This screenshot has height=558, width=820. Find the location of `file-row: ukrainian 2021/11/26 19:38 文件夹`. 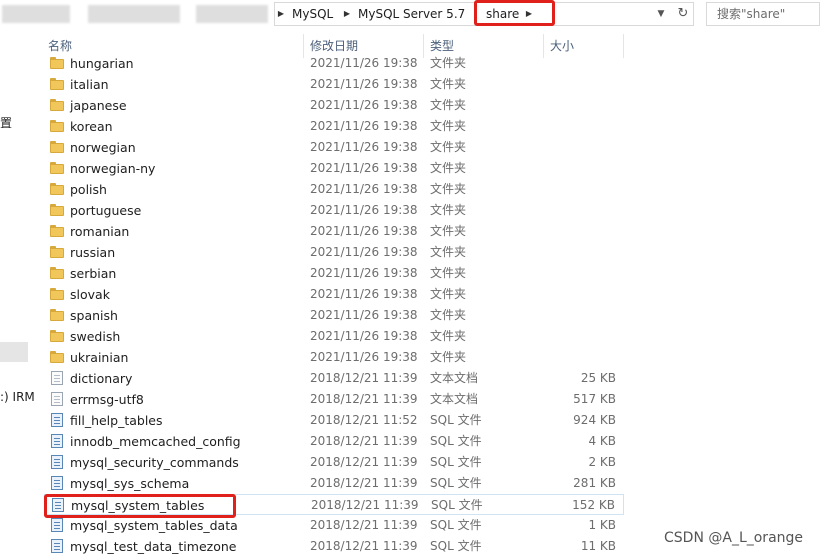

file-row: ukrainian 2021/11/26 19:38 文件夹 is located at coordinates (334, 357).